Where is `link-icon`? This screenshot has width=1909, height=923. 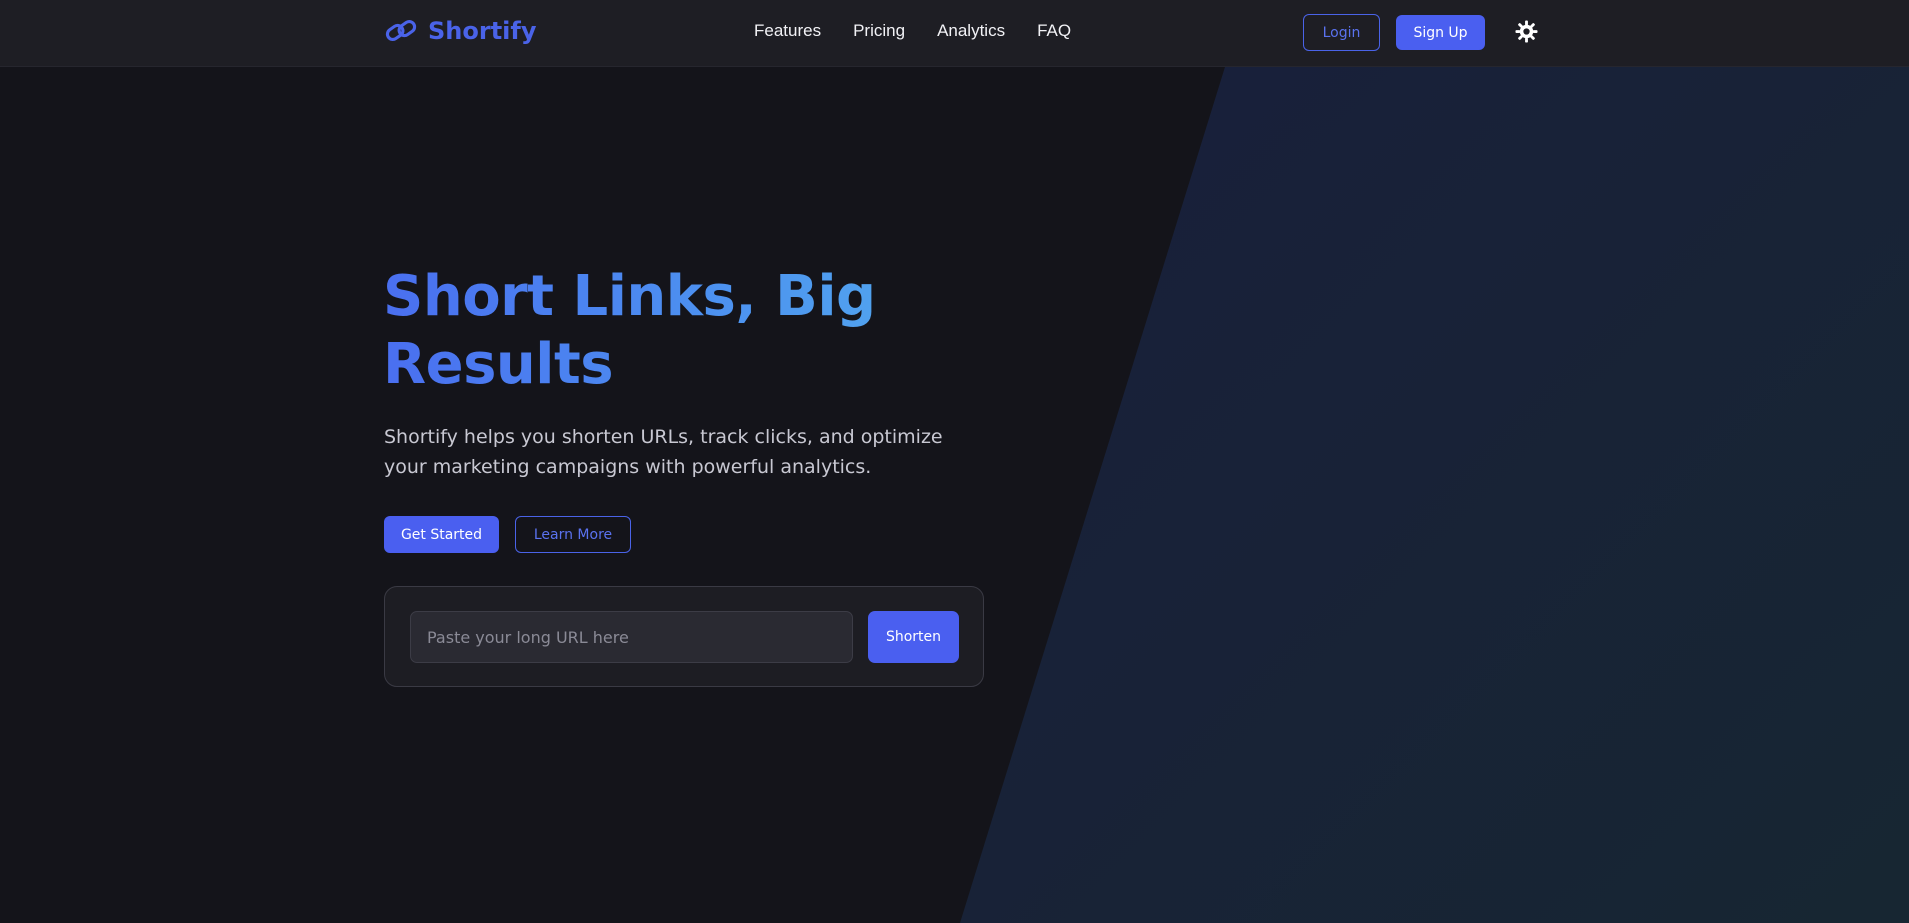 link-icon is located at coordinates (401, 31).